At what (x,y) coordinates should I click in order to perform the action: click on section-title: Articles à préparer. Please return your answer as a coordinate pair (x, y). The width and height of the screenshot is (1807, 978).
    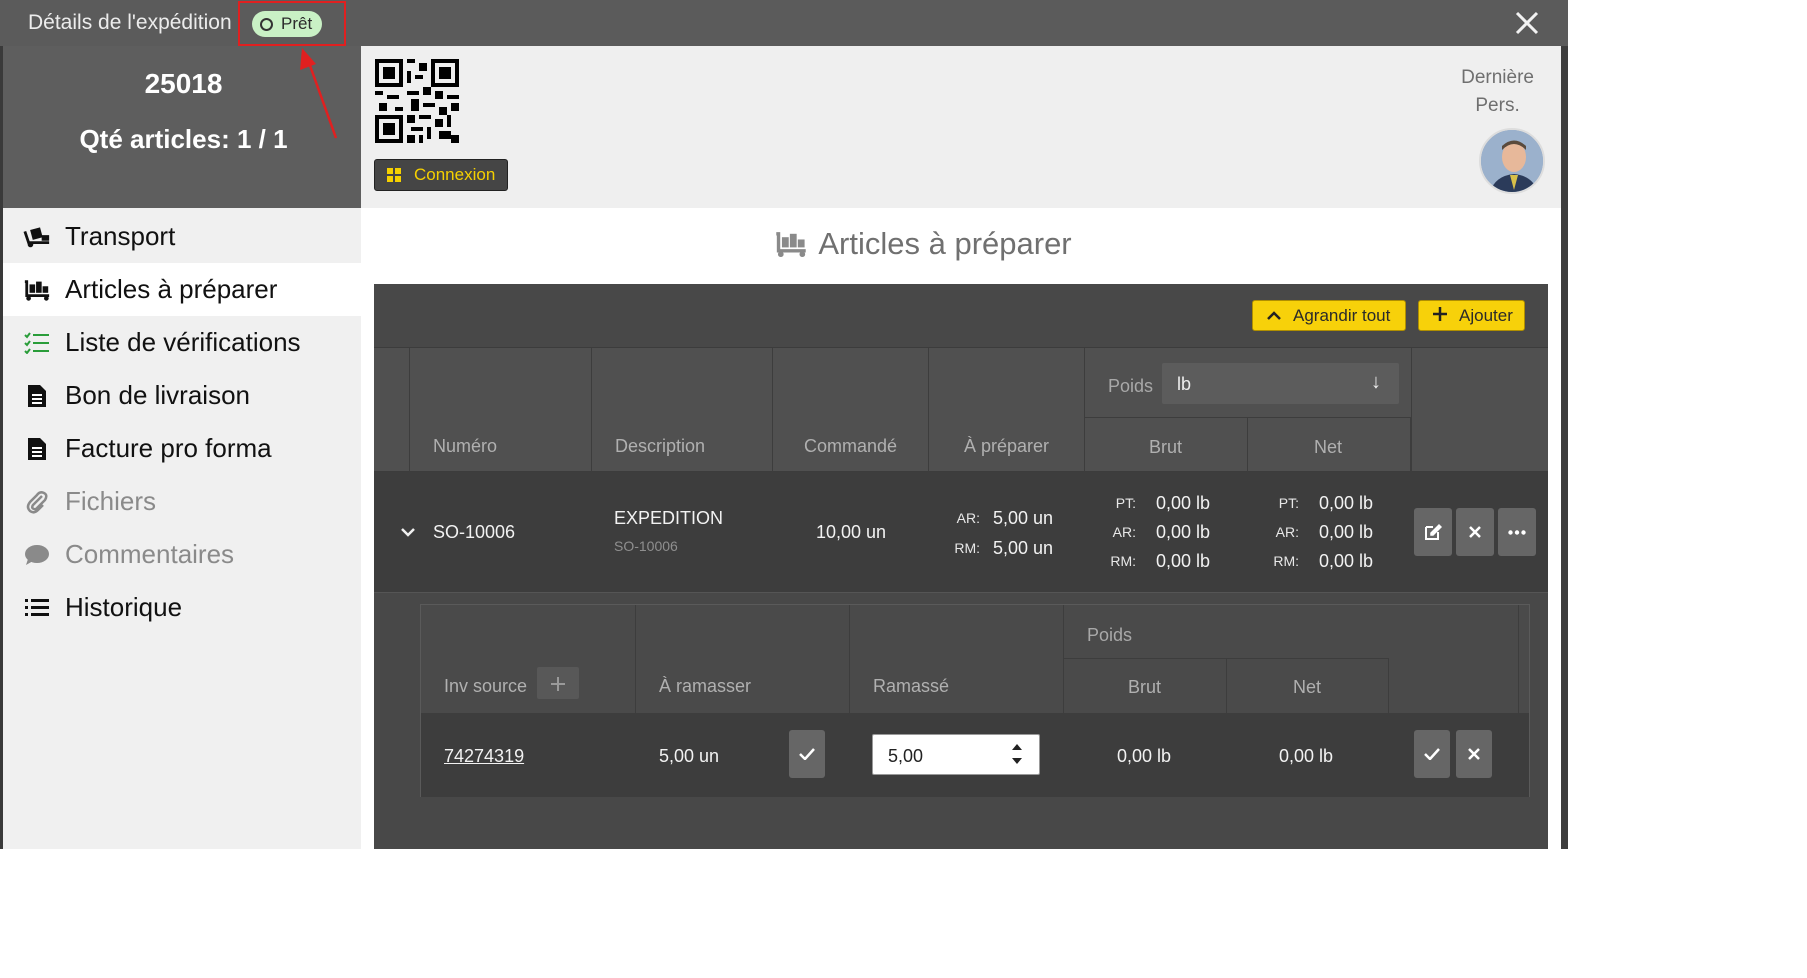
    Looking at the image, I should click on (923, 246).